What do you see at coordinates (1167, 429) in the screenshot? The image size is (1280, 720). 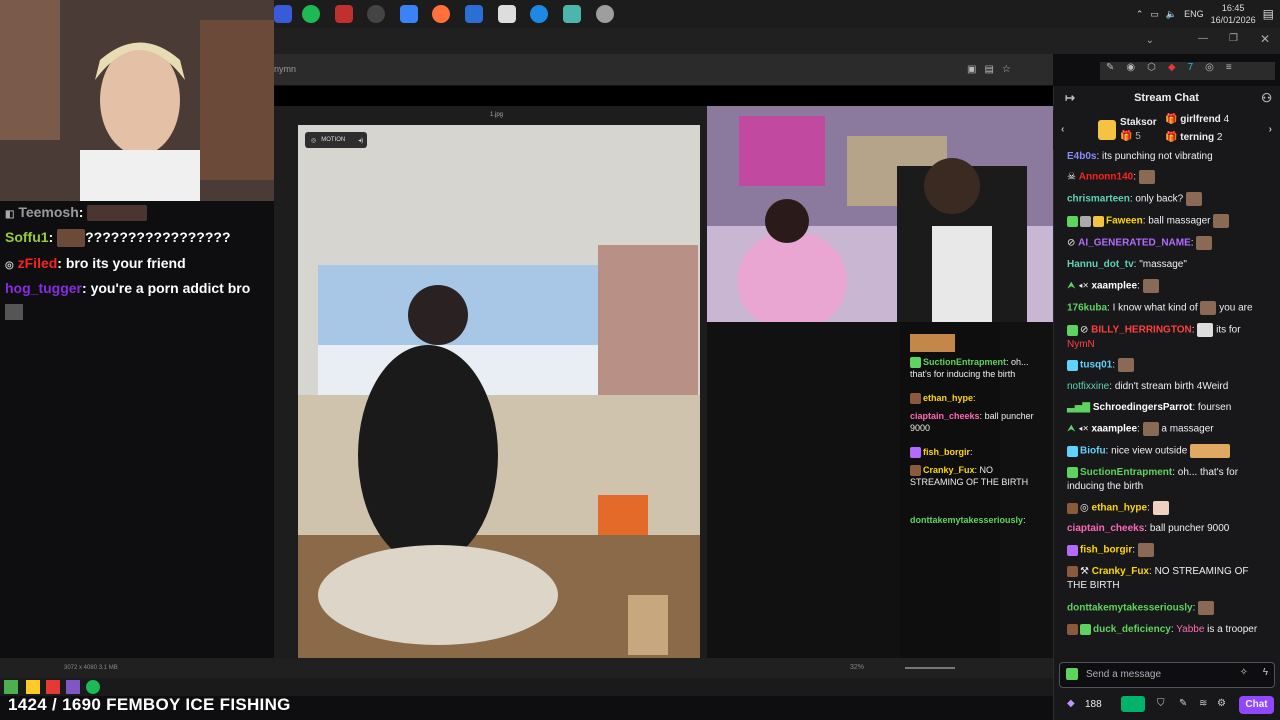 I see `chat-message: ⮝ ◂× xaamplee: a massager` at bounding box center [1167, 429].